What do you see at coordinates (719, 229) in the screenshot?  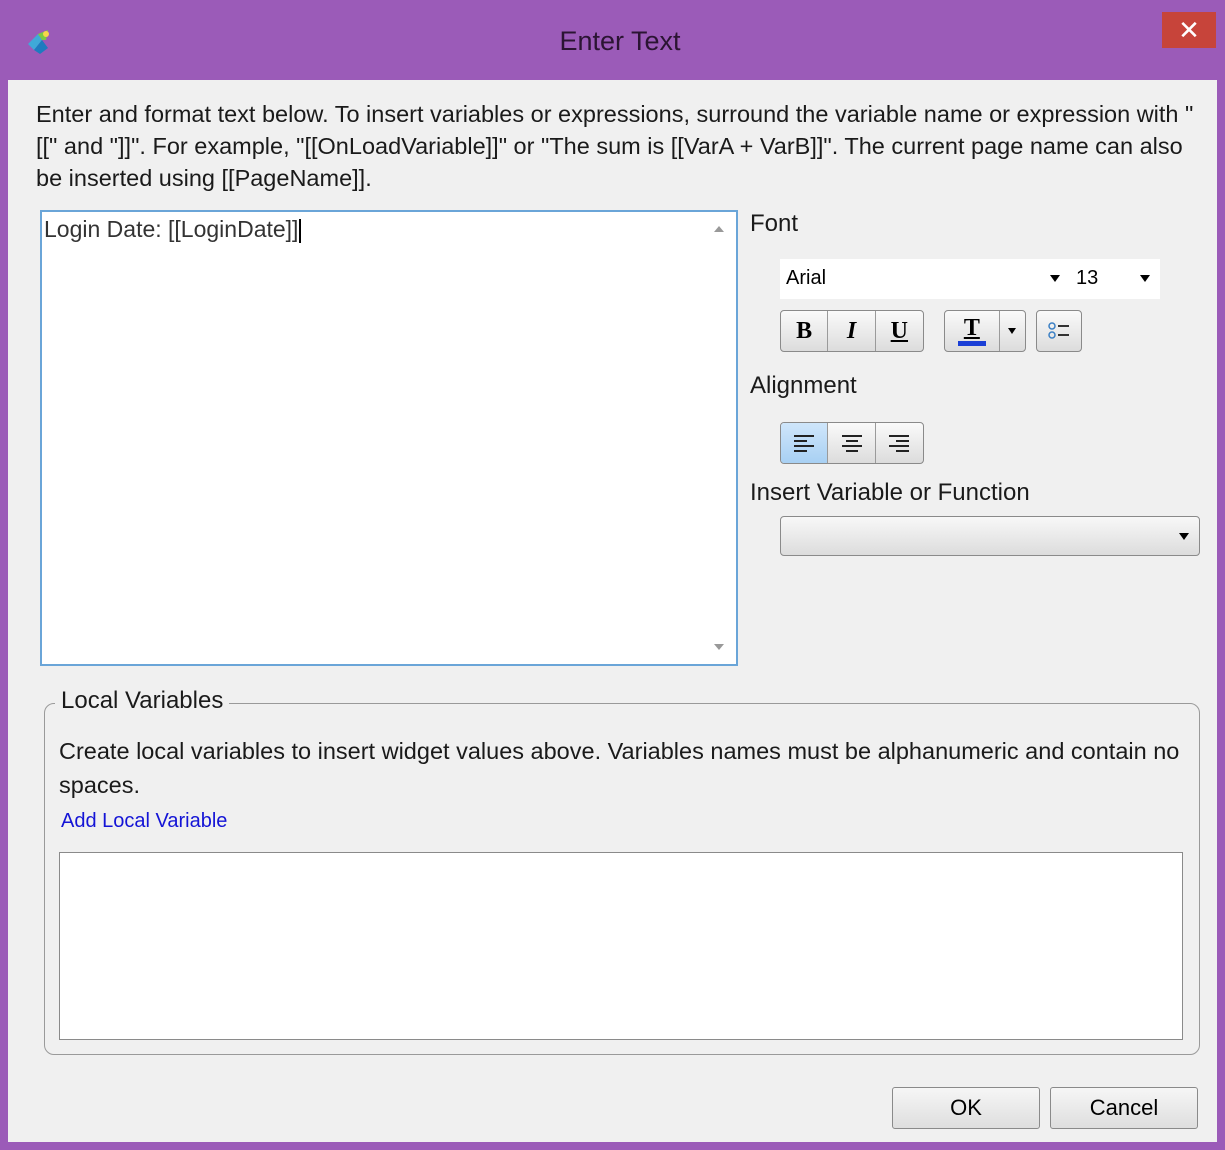 I see `scroll-up-arrow-icon` at bounding box center [719, 229].